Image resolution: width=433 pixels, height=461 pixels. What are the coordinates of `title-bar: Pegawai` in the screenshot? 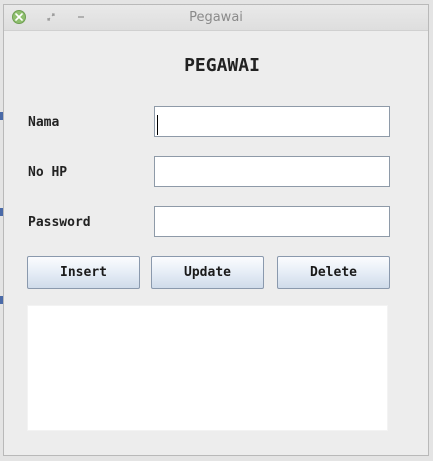 It's located at (216, 18).